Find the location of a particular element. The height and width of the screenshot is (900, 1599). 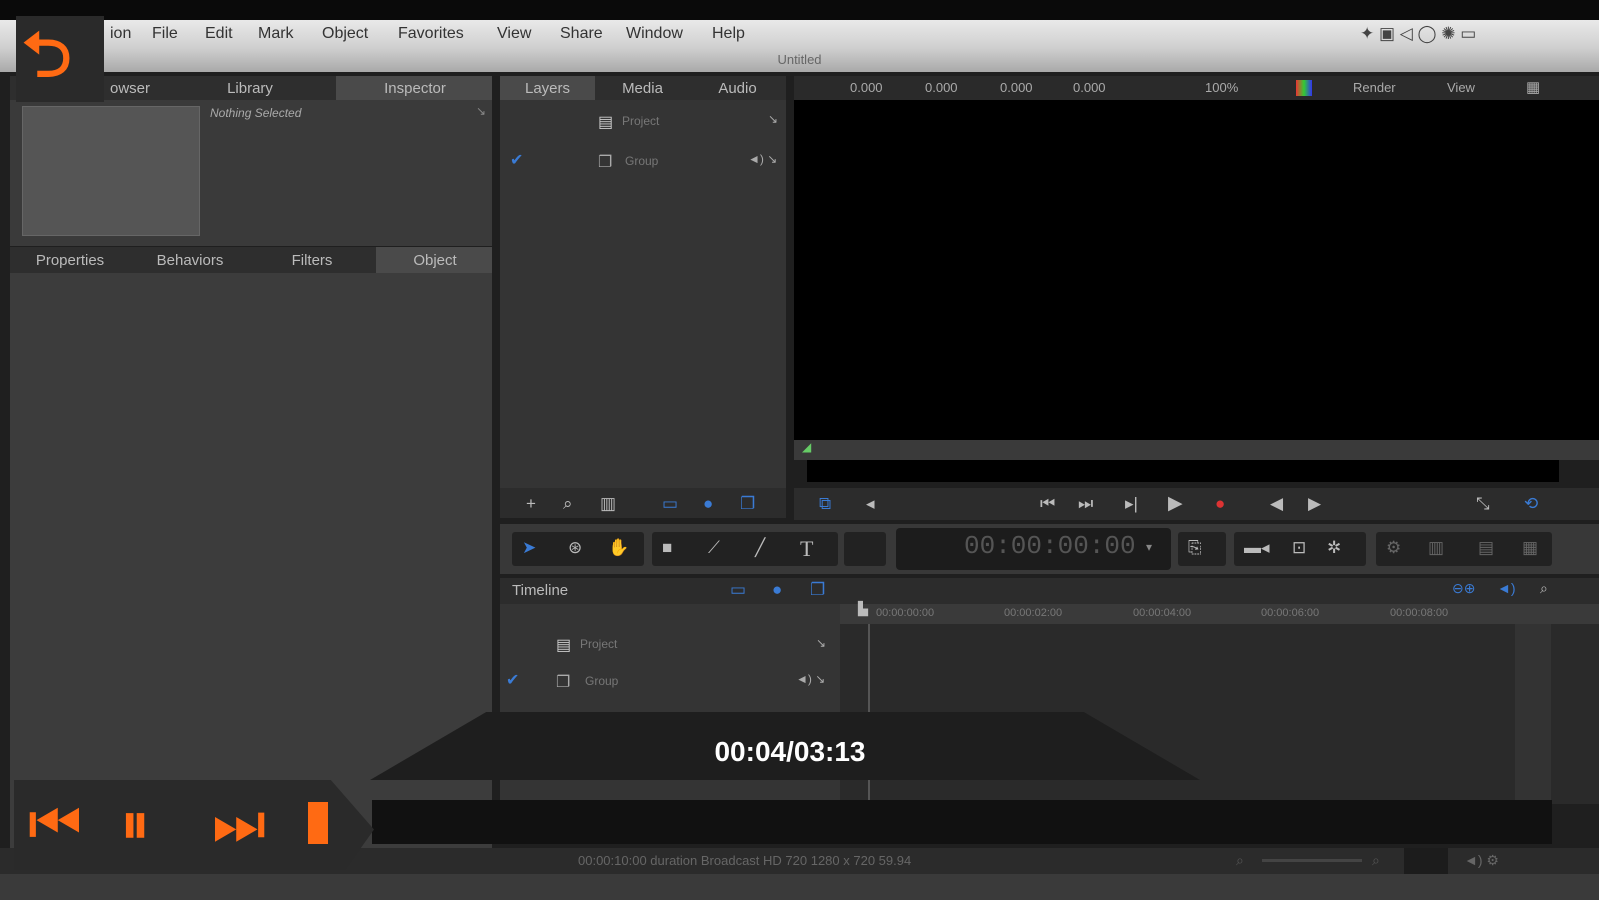

menu-mark: Mark is located at coordinates (276, 34).